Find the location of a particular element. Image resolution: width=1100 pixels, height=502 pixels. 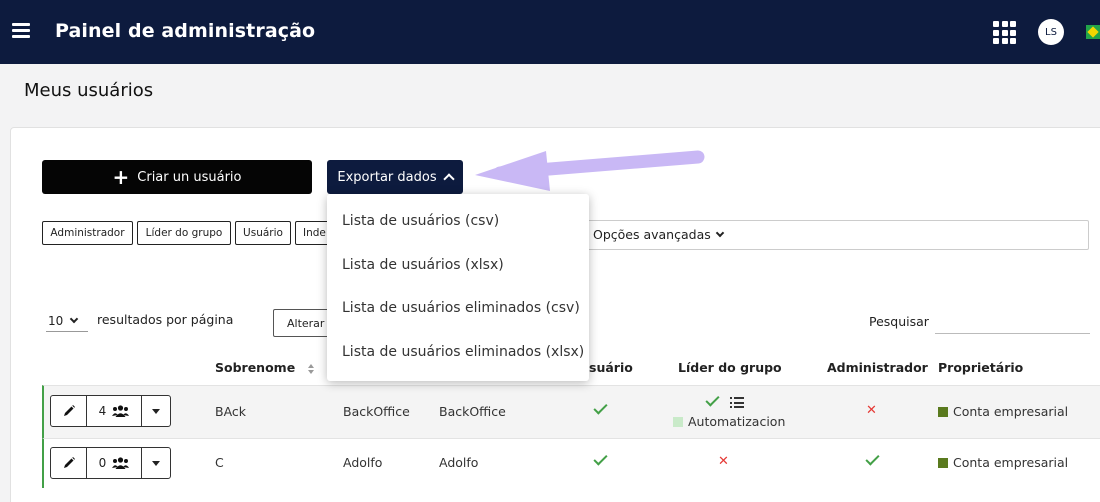

groups-count-button: 0 is located at coordinates (114, 463).